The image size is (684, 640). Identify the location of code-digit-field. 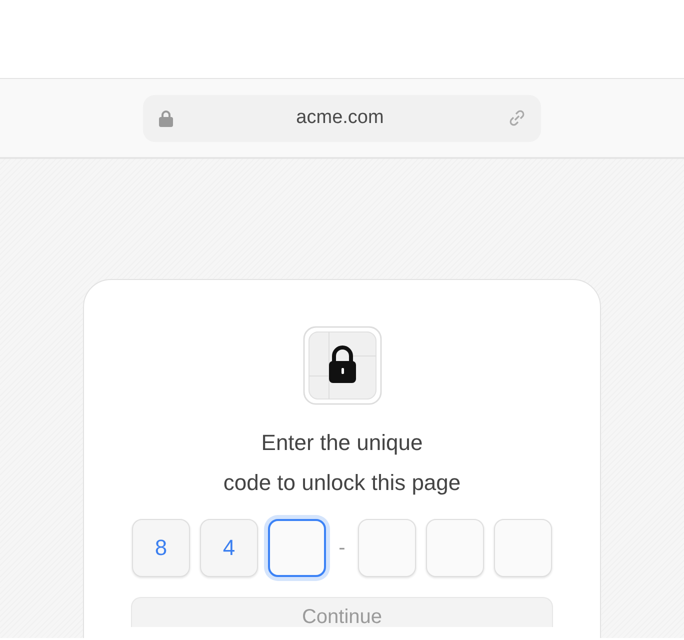
(297, 548).